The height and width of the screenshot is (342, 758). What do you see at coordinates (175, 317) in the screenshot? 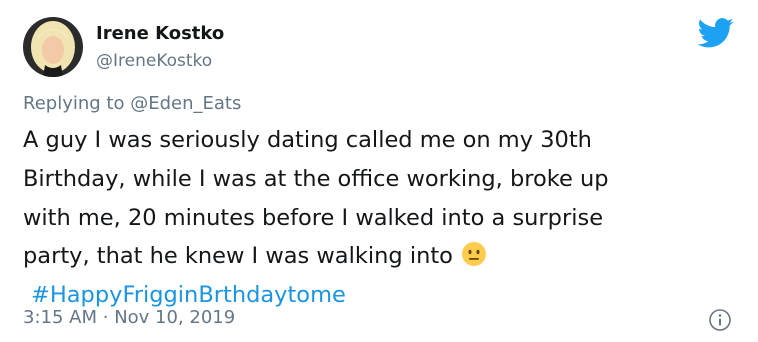
I see `tweet-date: Nov 10, 2019` at bounding box center [175, 317].